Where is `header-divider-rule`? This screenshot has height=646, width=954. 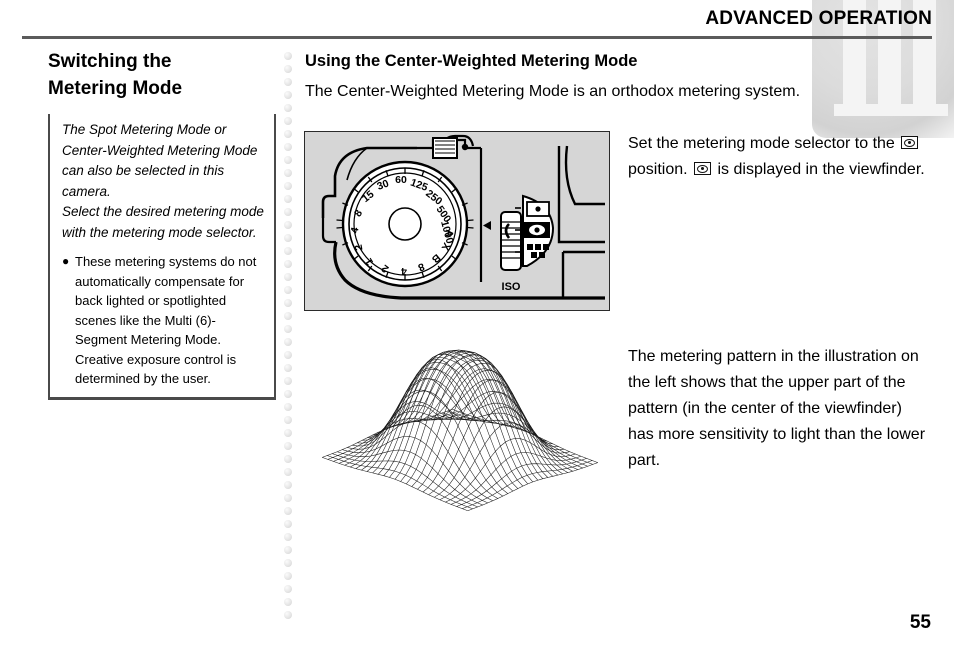
header-divider-rule is located at coordinates (477, 37).